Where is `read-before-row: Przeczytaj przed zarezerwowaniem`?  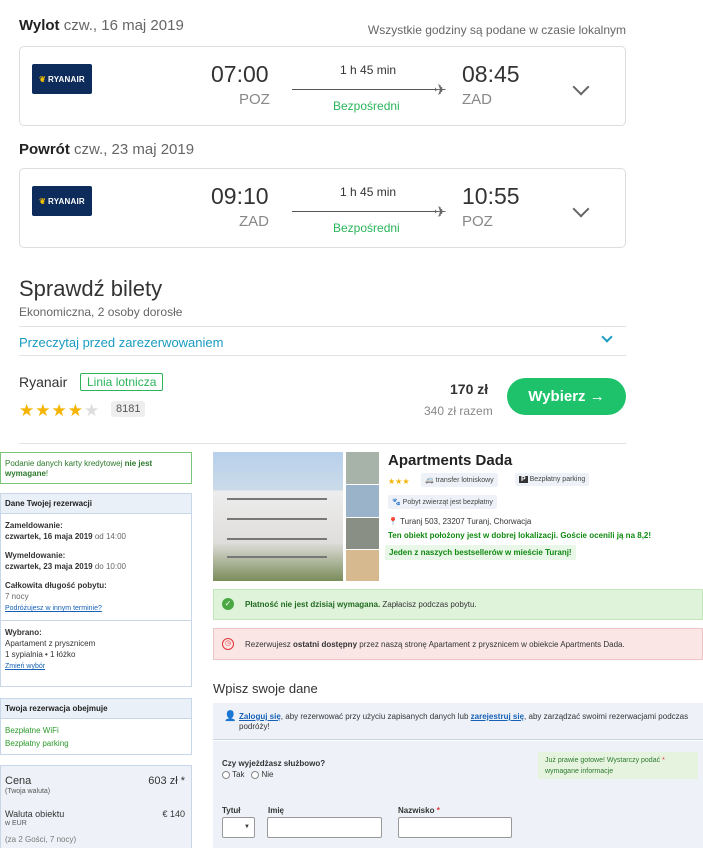 read-before-row: Przeczytaj przed zarezerwowaniem is located at coordinates (322, 341).